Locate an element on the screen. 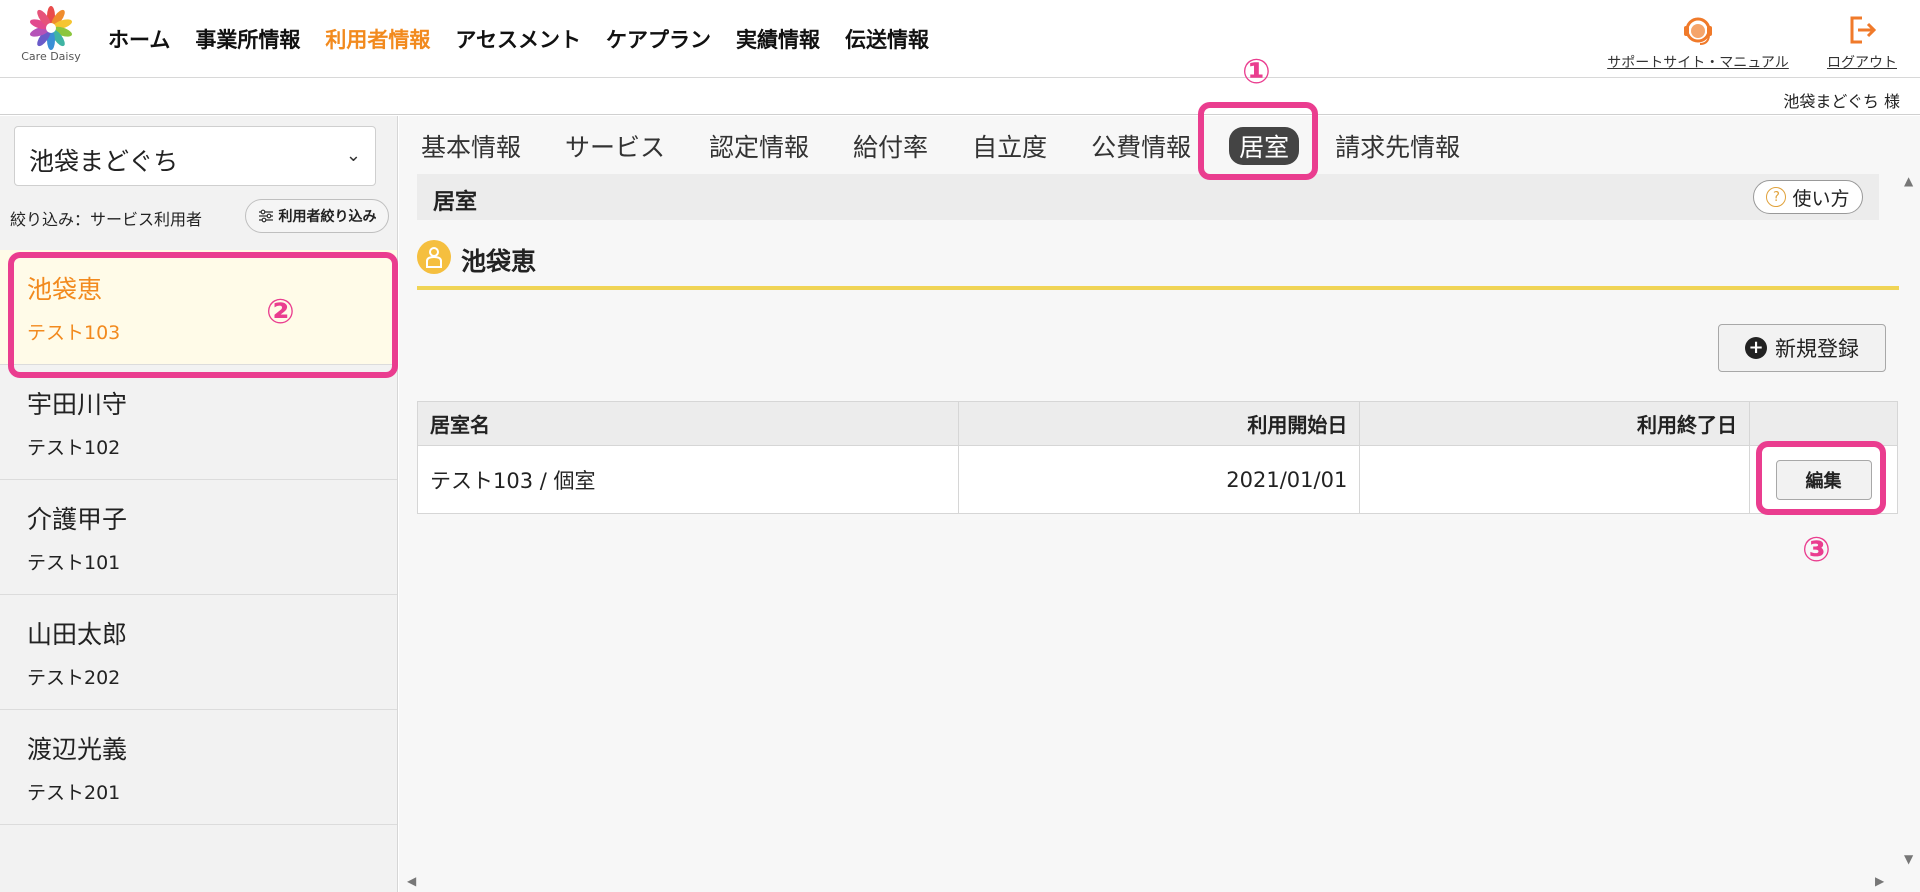 This screenshot has height=892, width=1920. user-list-item: 池袋恵 テスト103 is located at coordinates (198, 307).